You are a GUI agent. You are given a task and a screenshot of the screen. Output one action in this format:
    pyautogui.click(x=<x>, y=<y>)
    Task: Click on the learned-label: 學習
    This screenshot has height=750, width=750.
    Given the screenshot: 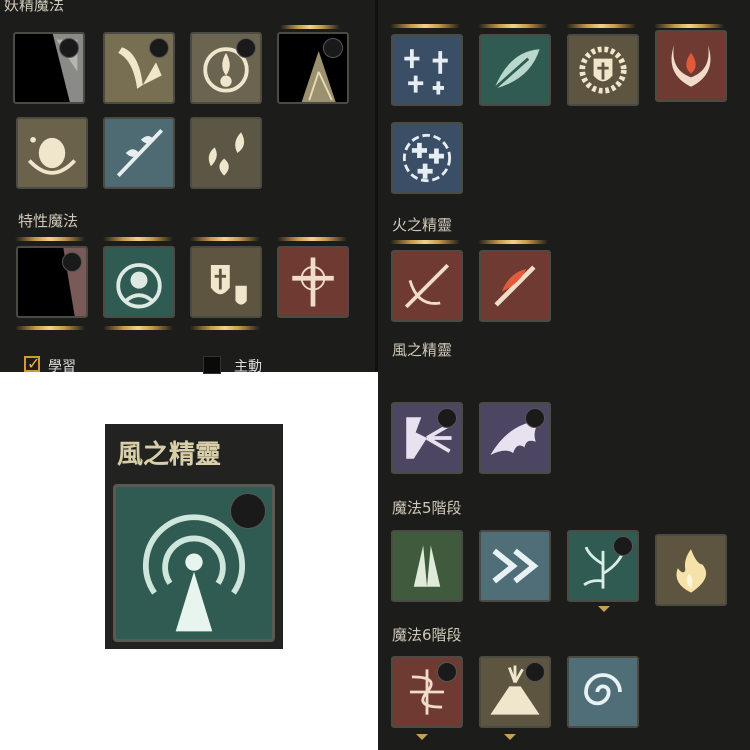 What is the action you would take?
    pyautogui.click(x=62, y=367)
    